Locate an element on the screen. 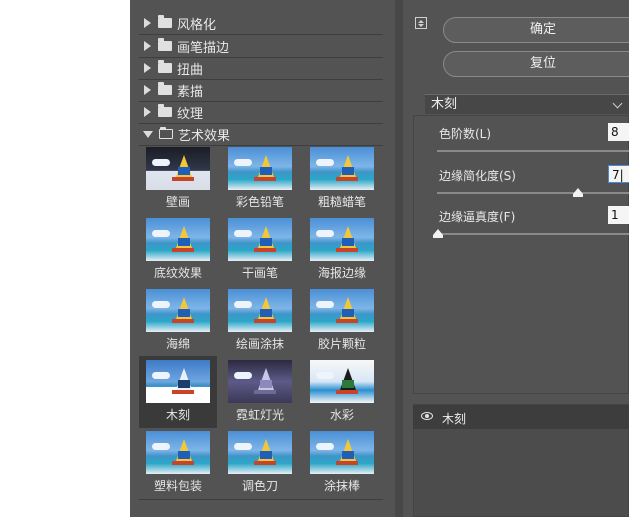 This screenshot has width=629, height=518. effect-layer-label: 木刻 is located at coordinates (454, 419).